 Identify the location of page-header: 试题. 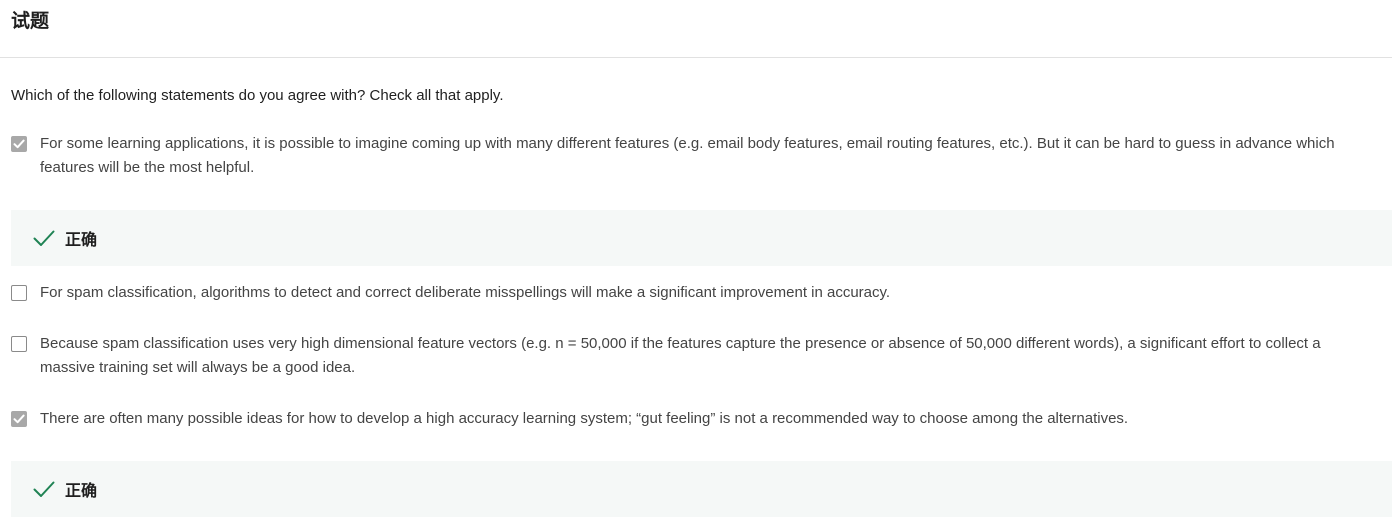
(696, 29).